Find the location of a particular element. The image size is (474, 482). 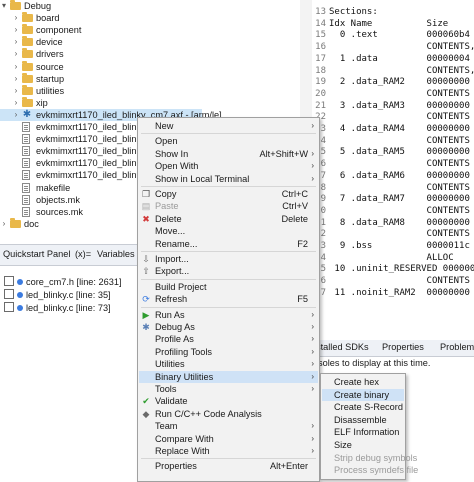

line-text: 2 .data_RAM2 00000000 is located at coordinates (399, 82).